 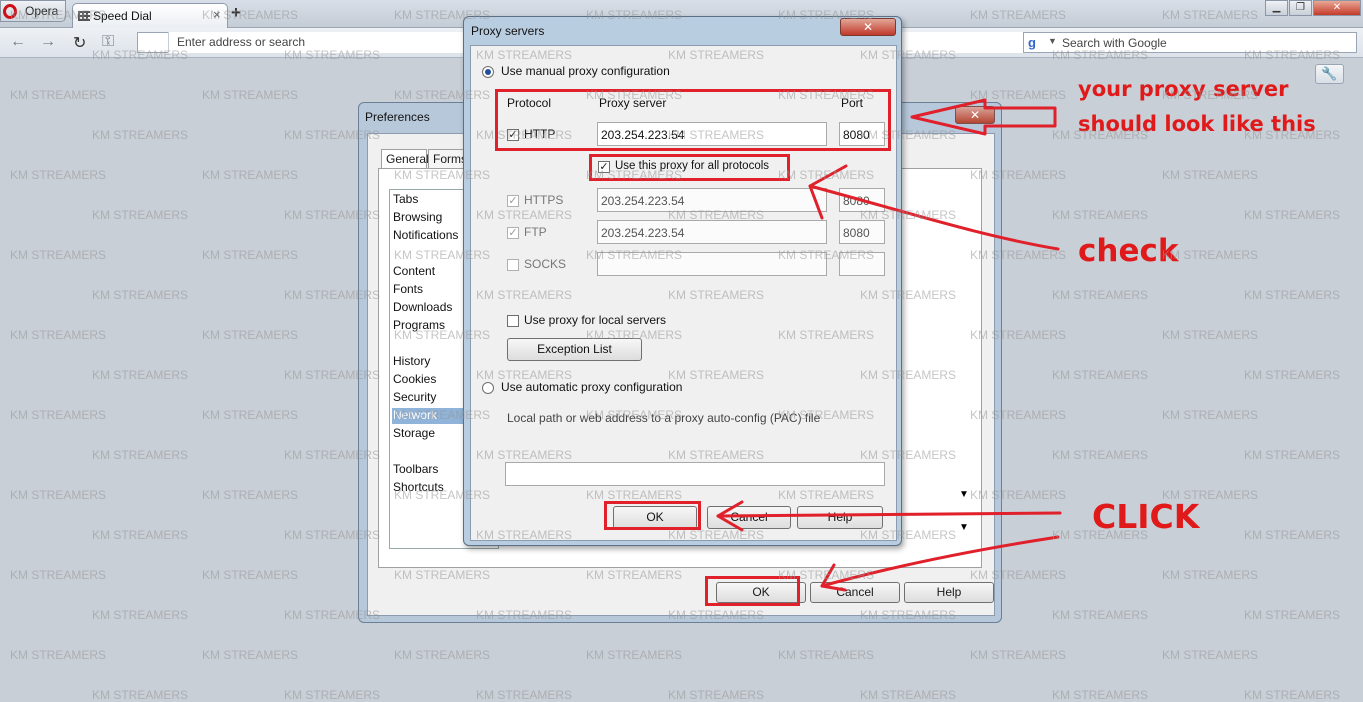 What do you see at coordinates (712, 200) in the screenshot?
I see `https-server-input: 203.254.223.54` at bounding box center [712, 200].